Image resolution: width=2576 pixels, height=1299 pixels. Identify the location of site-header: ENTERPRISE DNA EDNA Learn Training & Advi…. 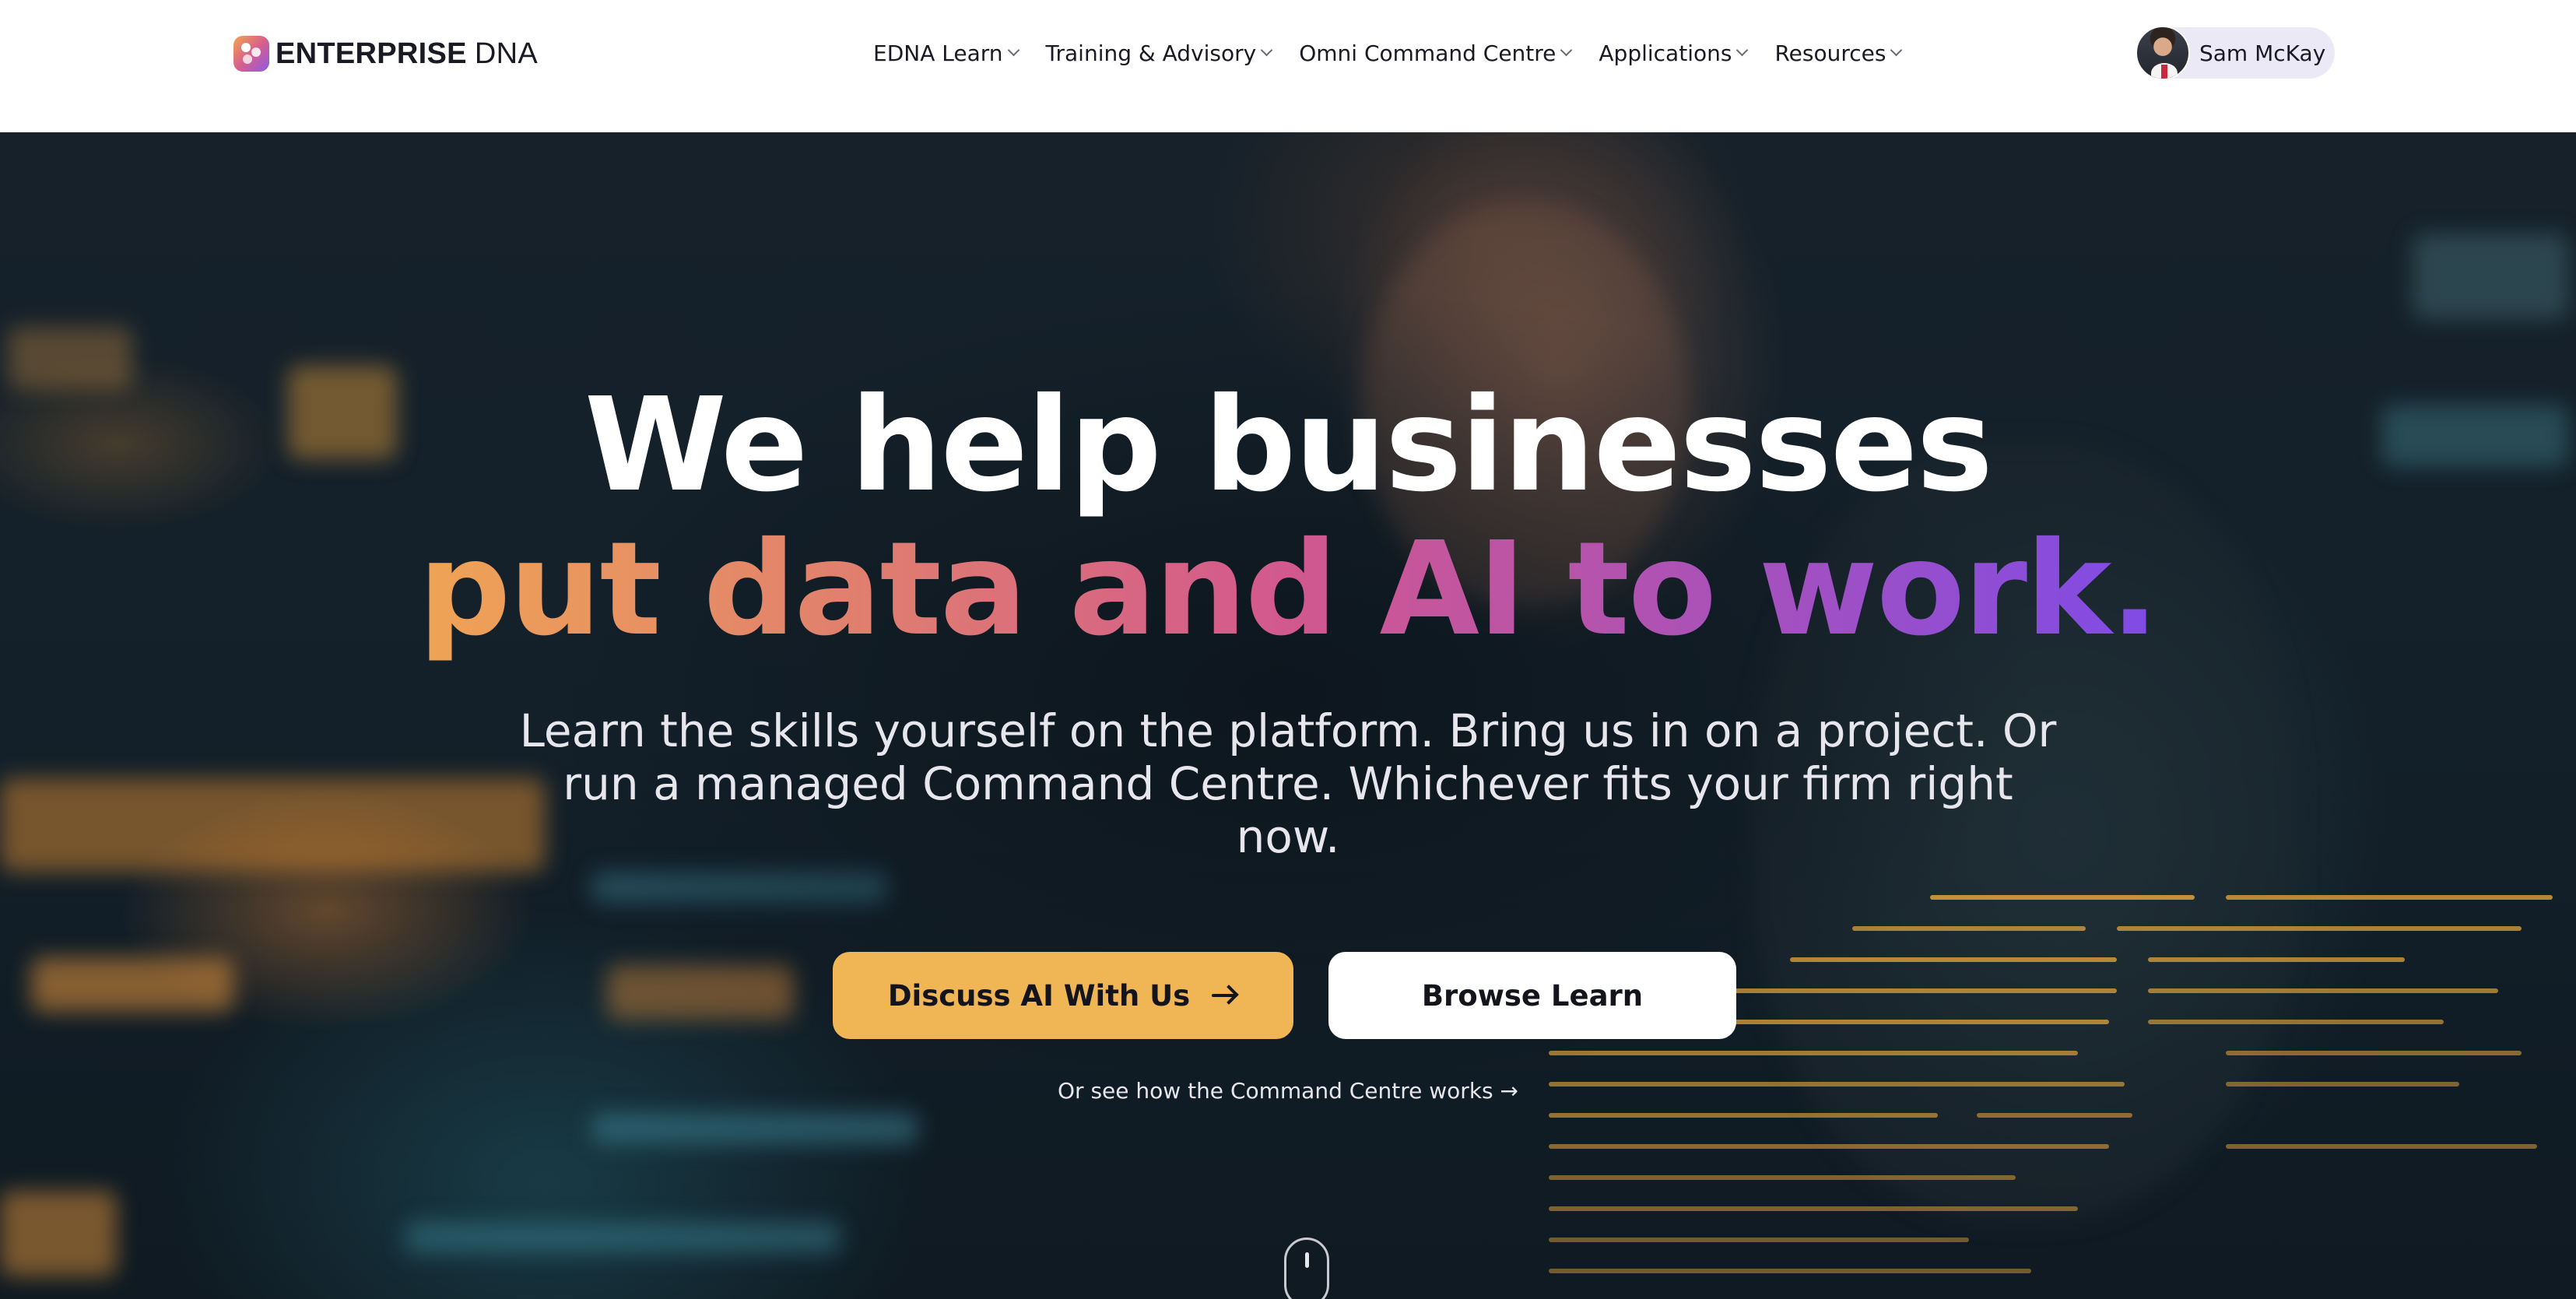
(1288, 66).